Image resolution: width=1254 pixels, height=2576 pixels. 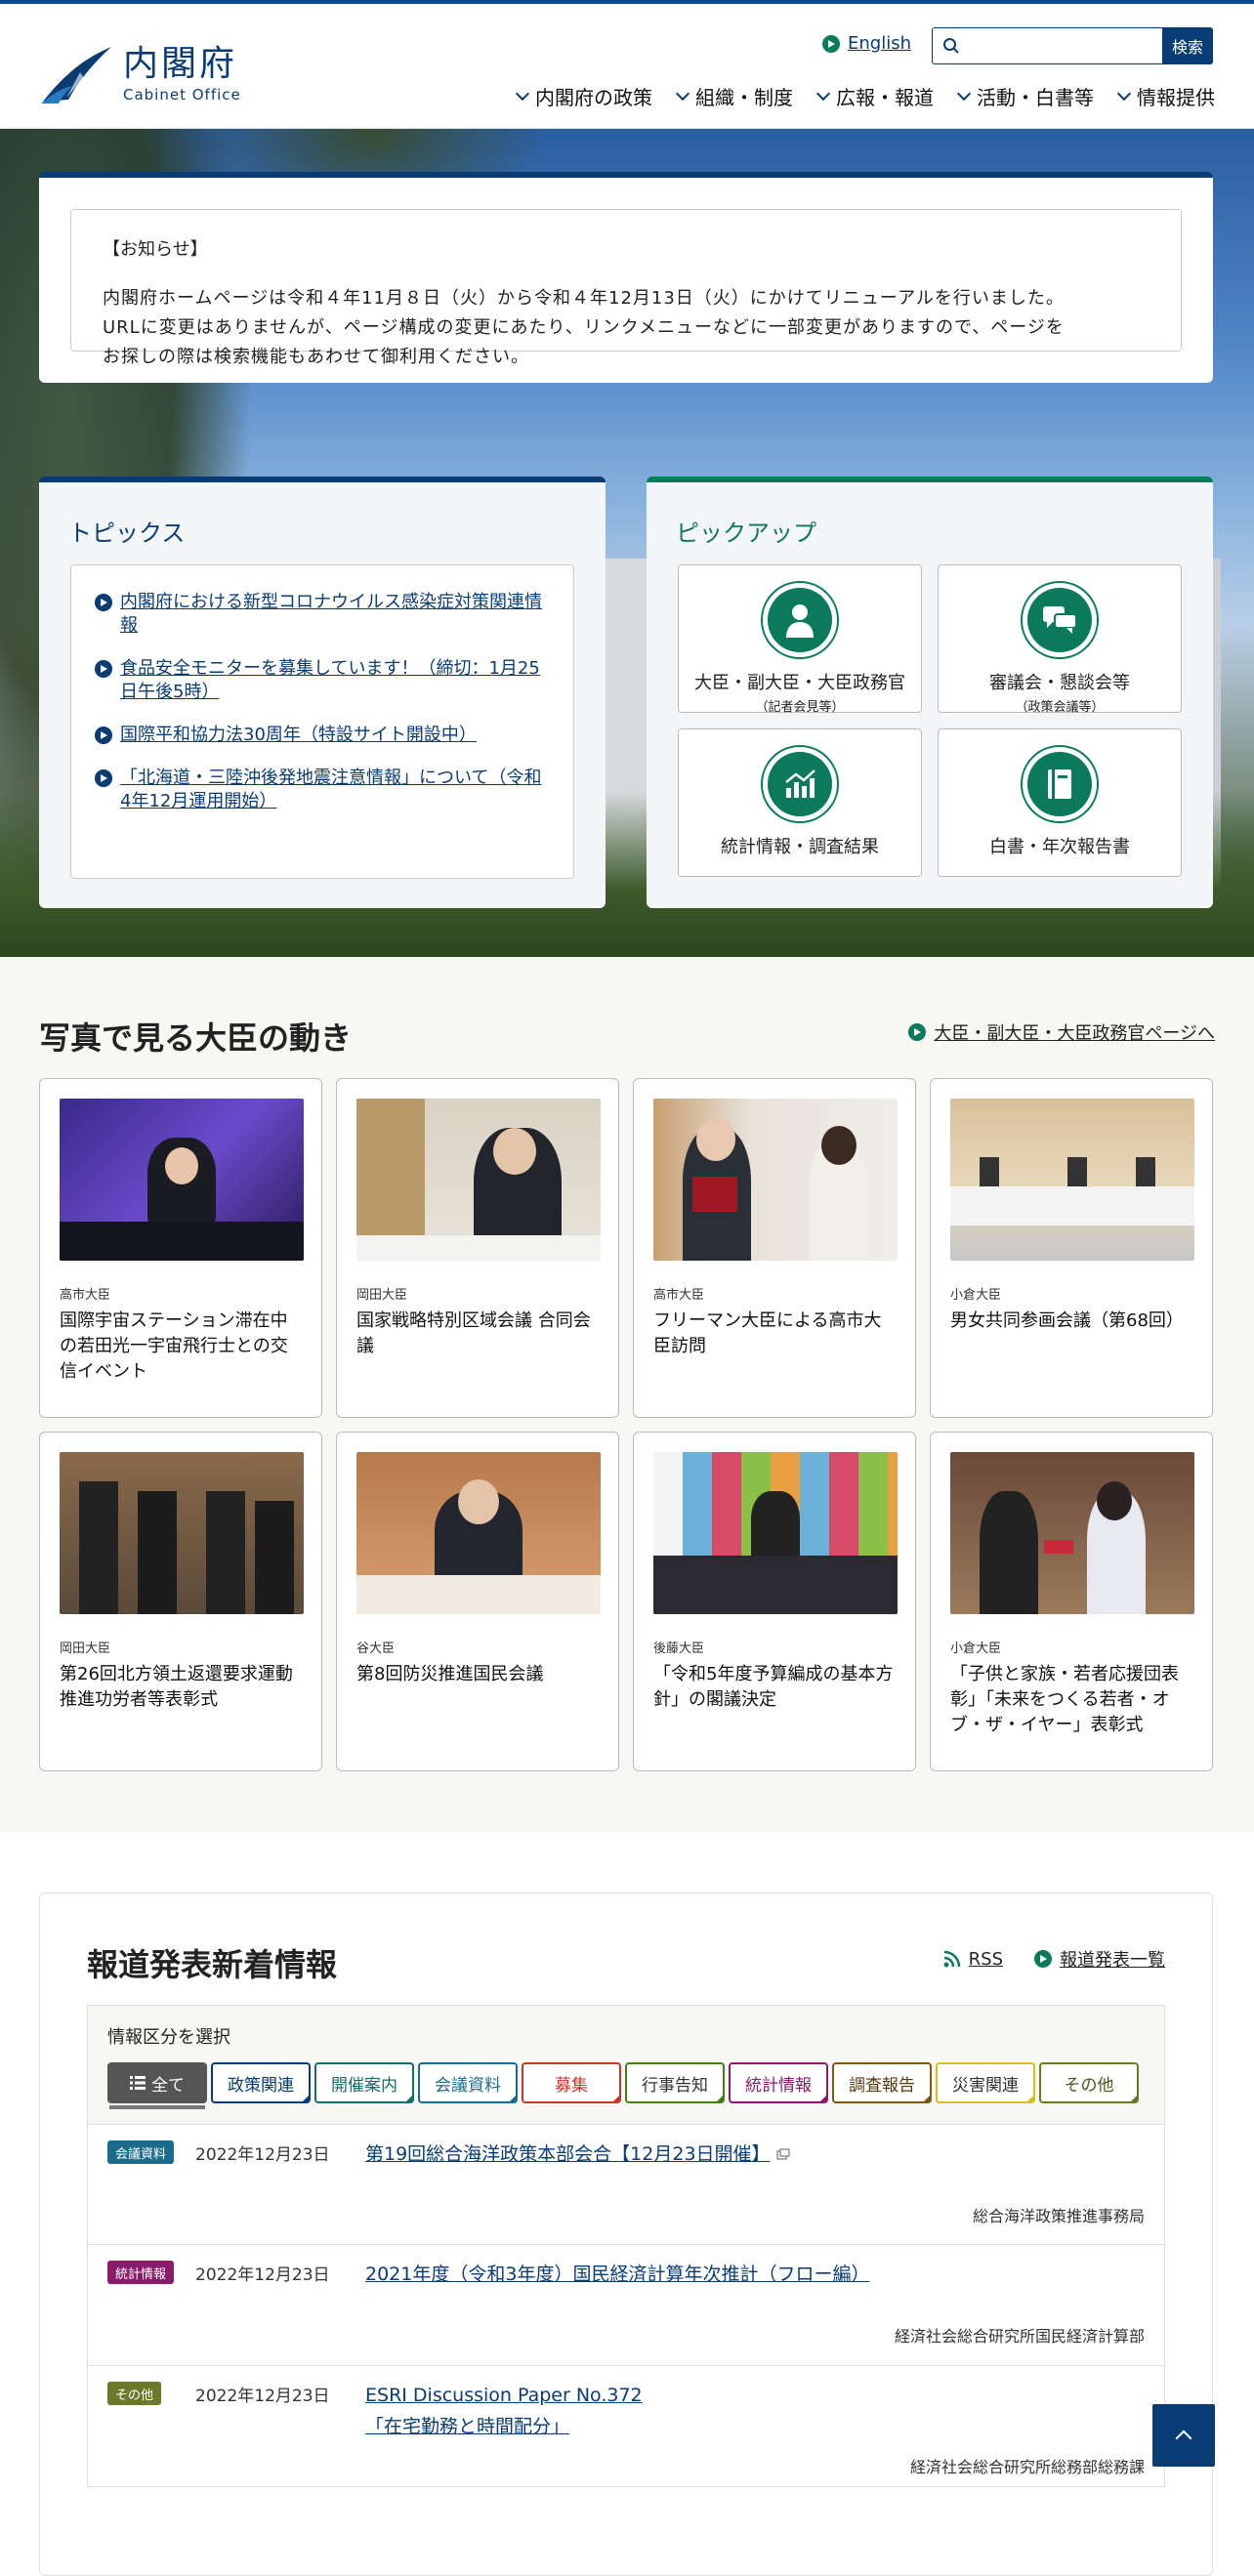 What do you see at coordinates (875, 96) in the screenshot?
I see `nav-press: 広報・報道` at bounding box center [875, 96].